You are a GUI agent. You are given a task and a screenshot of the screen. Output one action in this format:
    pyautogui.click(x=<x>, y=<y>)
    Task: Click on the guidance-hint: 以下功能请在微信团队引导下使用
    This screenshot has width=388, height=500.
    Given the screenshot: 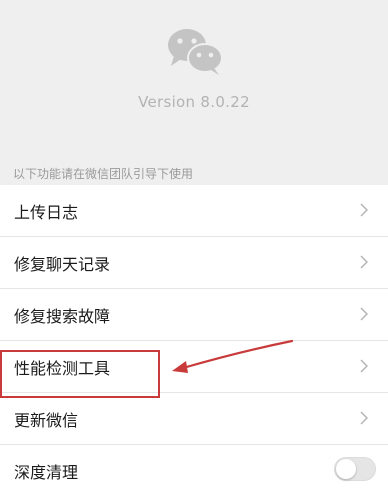 What is the action you would take?
    pyautogui.click(x=103, y=174)
    